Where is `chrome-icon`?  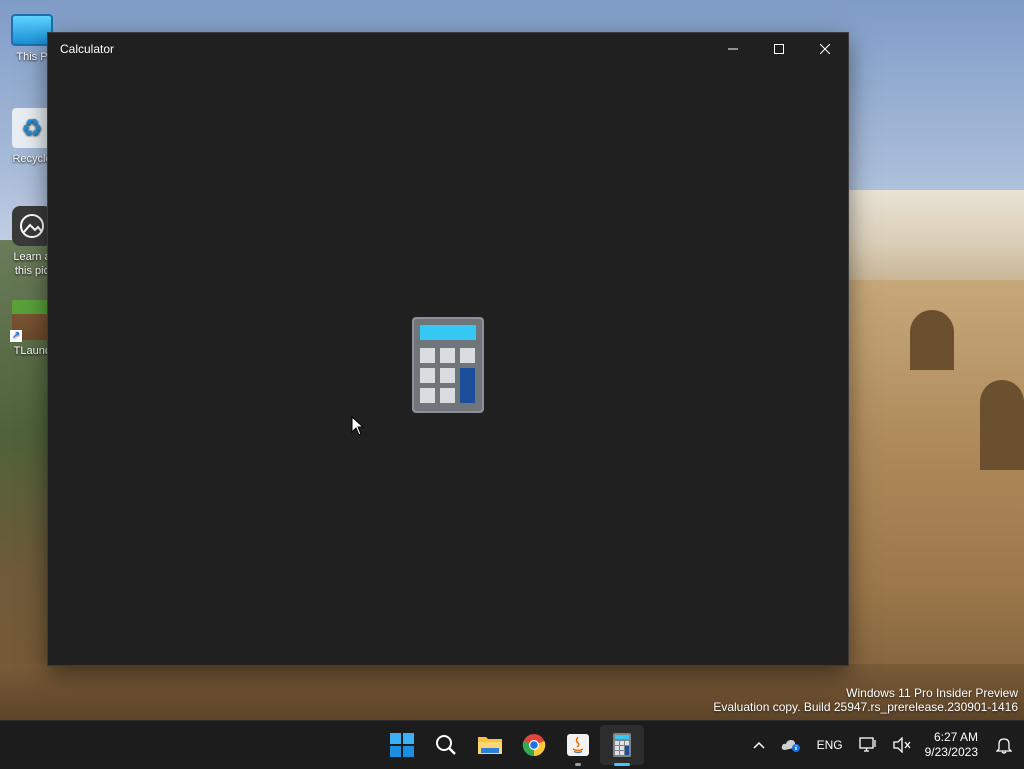 chrome-icon is located at coordinates (534, 745).